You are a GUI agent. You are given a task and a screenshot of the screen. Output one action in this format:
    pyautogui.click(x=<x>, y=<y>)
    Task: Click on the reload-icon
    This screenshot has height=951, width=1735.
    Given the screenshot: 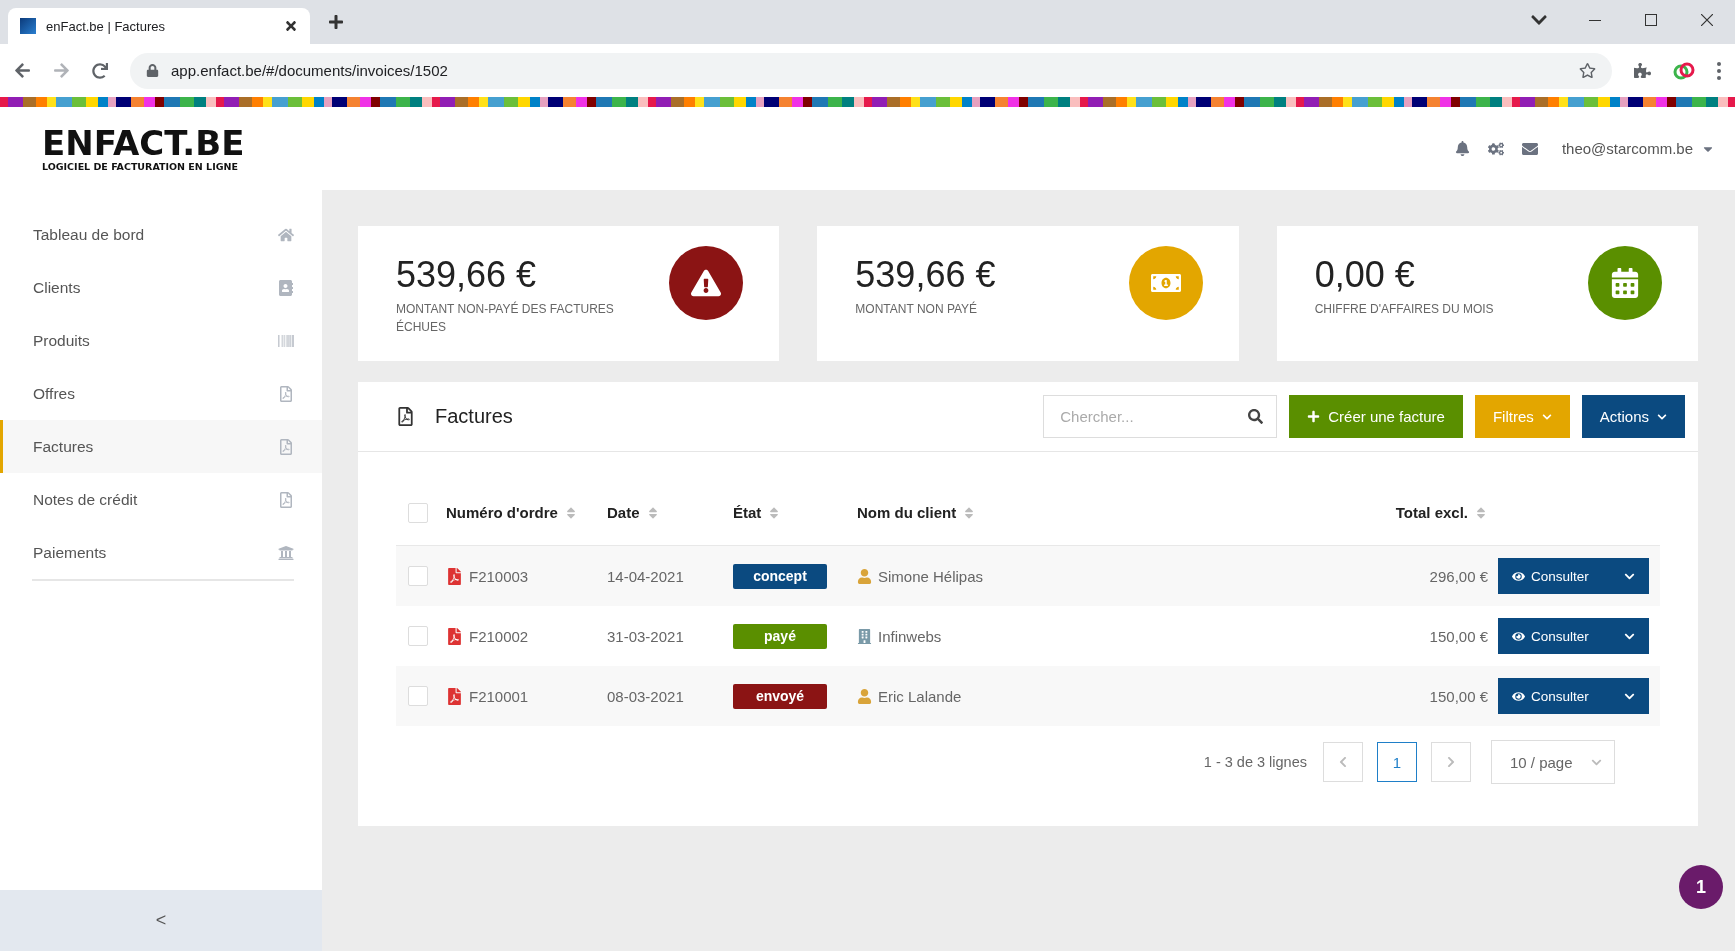 What is the action you would take?
    pyautogui.click(x=100, y=70)
    